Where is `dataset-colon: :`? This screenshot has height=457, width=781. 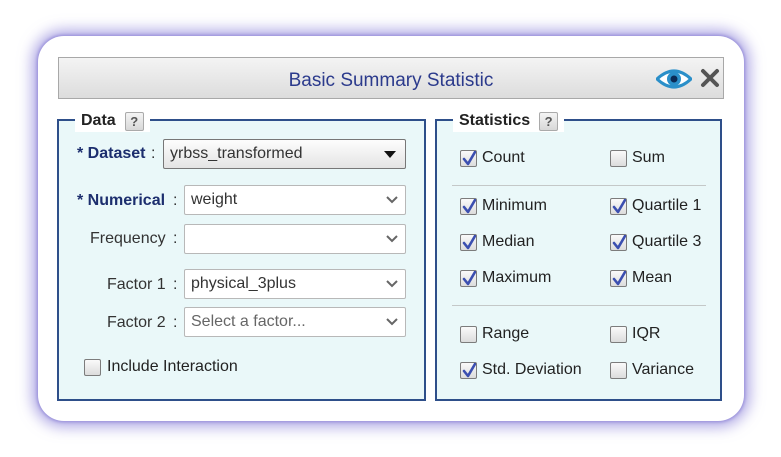 dataset-colon: : is located at coordinates (153, 153).